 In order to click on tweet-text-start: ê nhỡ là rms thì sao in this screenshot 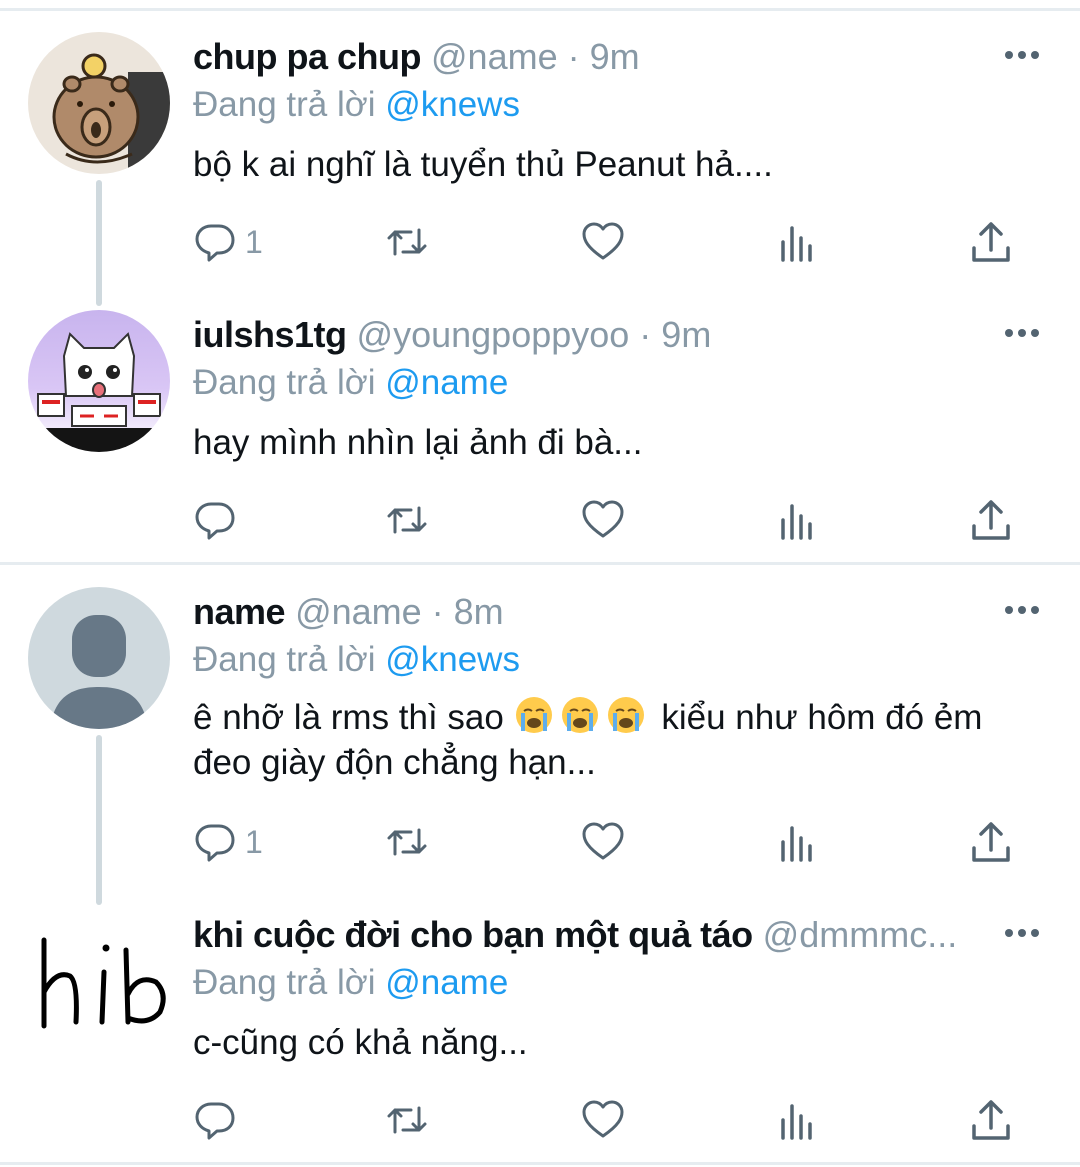, I will do `click(348, 717)`.